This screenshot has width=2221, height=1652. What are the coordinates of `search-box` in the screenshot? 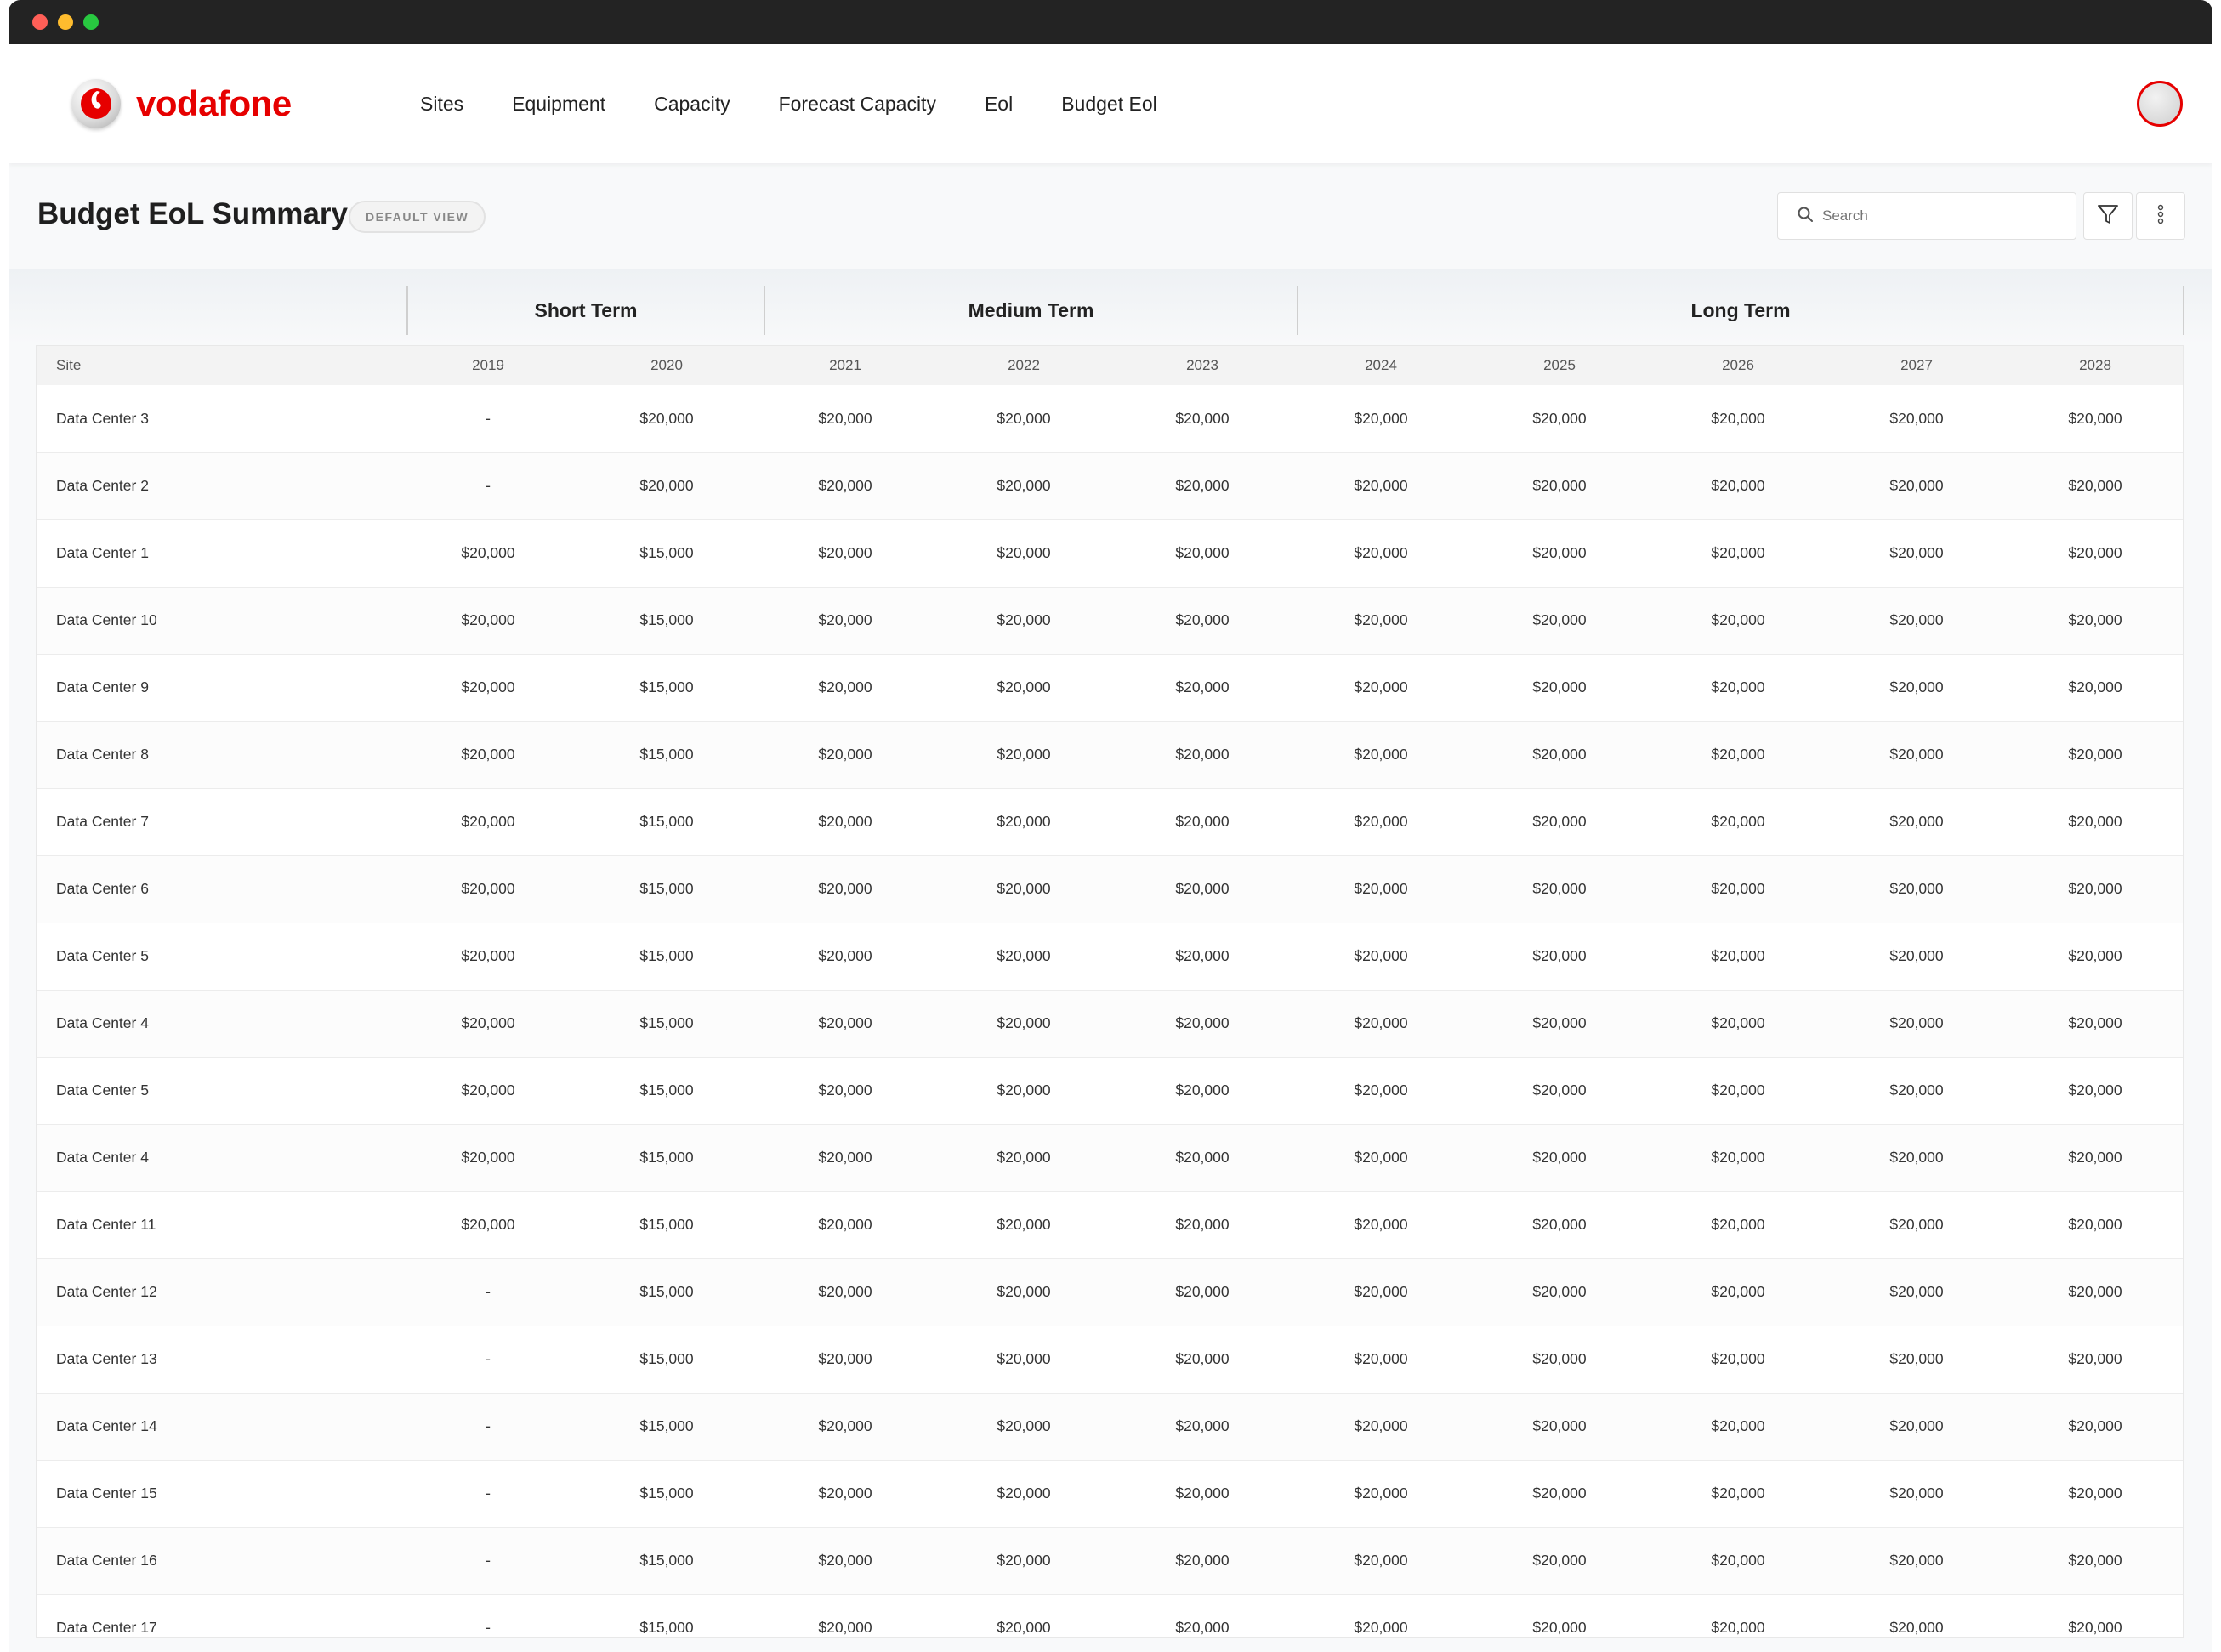 It's located at (1926, 216).